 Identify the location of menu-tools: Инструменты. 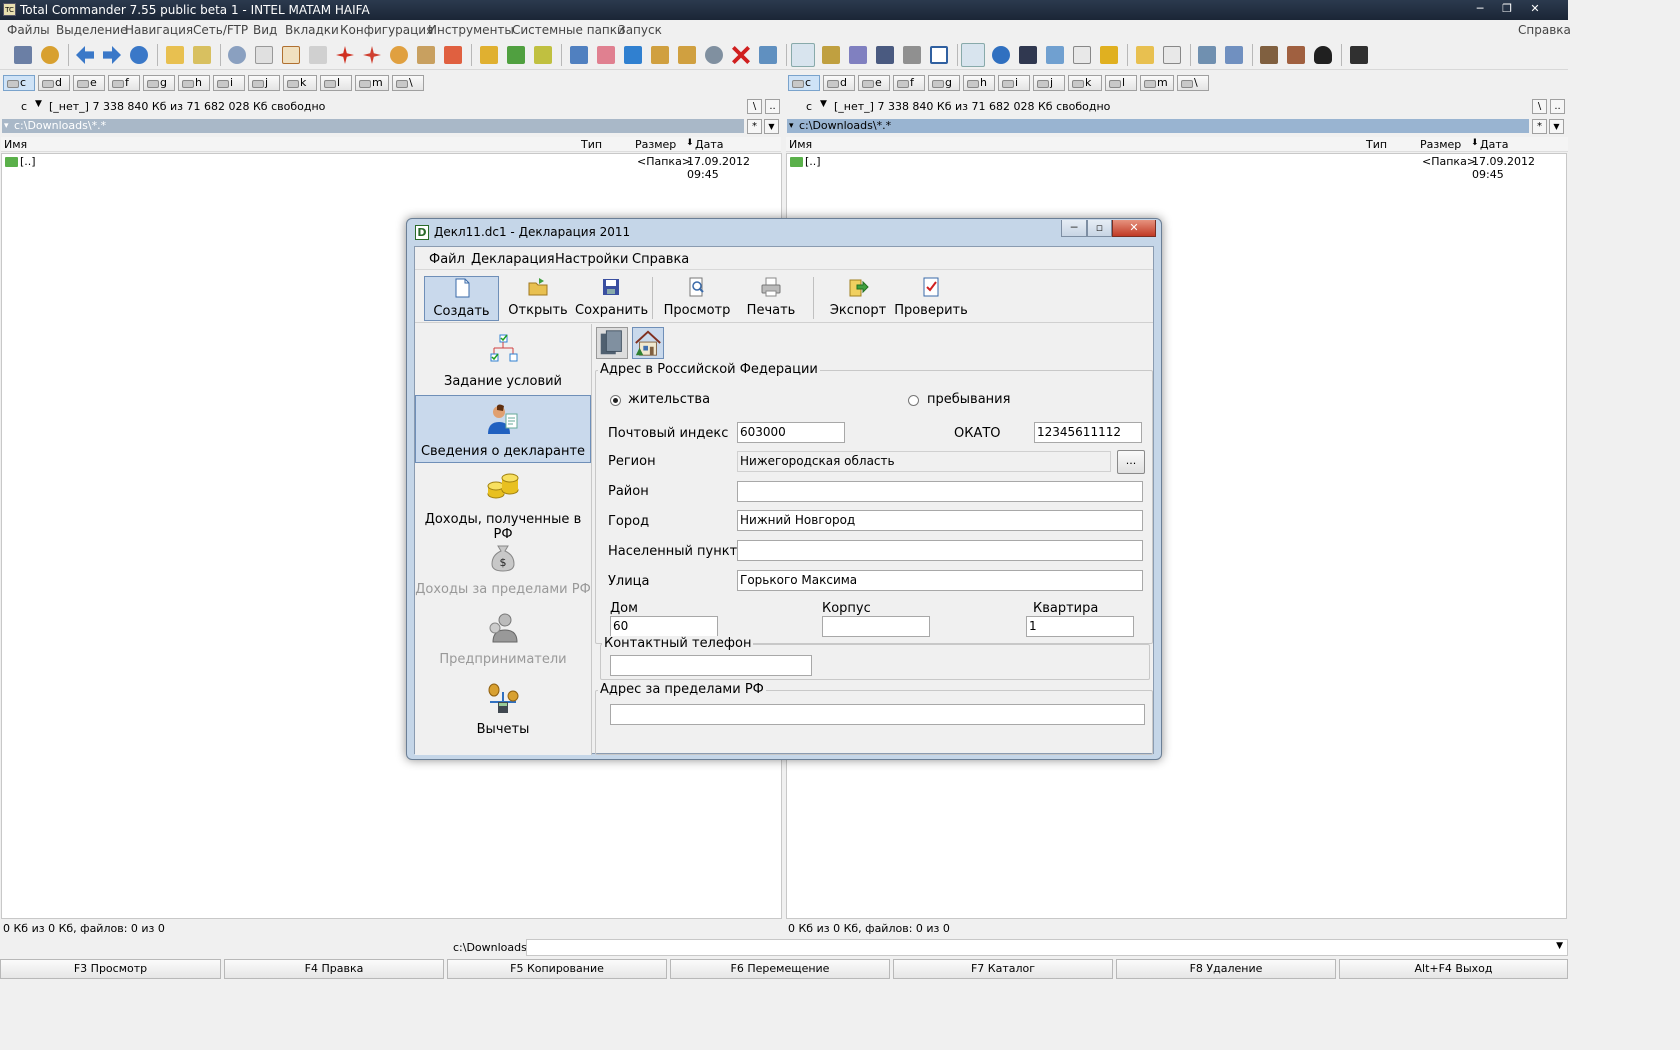
(471, 30).